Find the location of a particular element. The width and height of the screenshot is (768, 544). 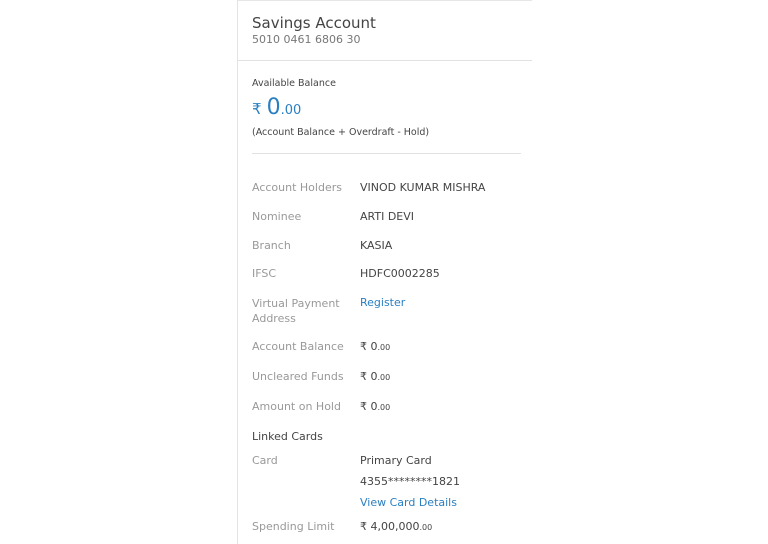

register-link: Register is located at coordinates (382, 302).